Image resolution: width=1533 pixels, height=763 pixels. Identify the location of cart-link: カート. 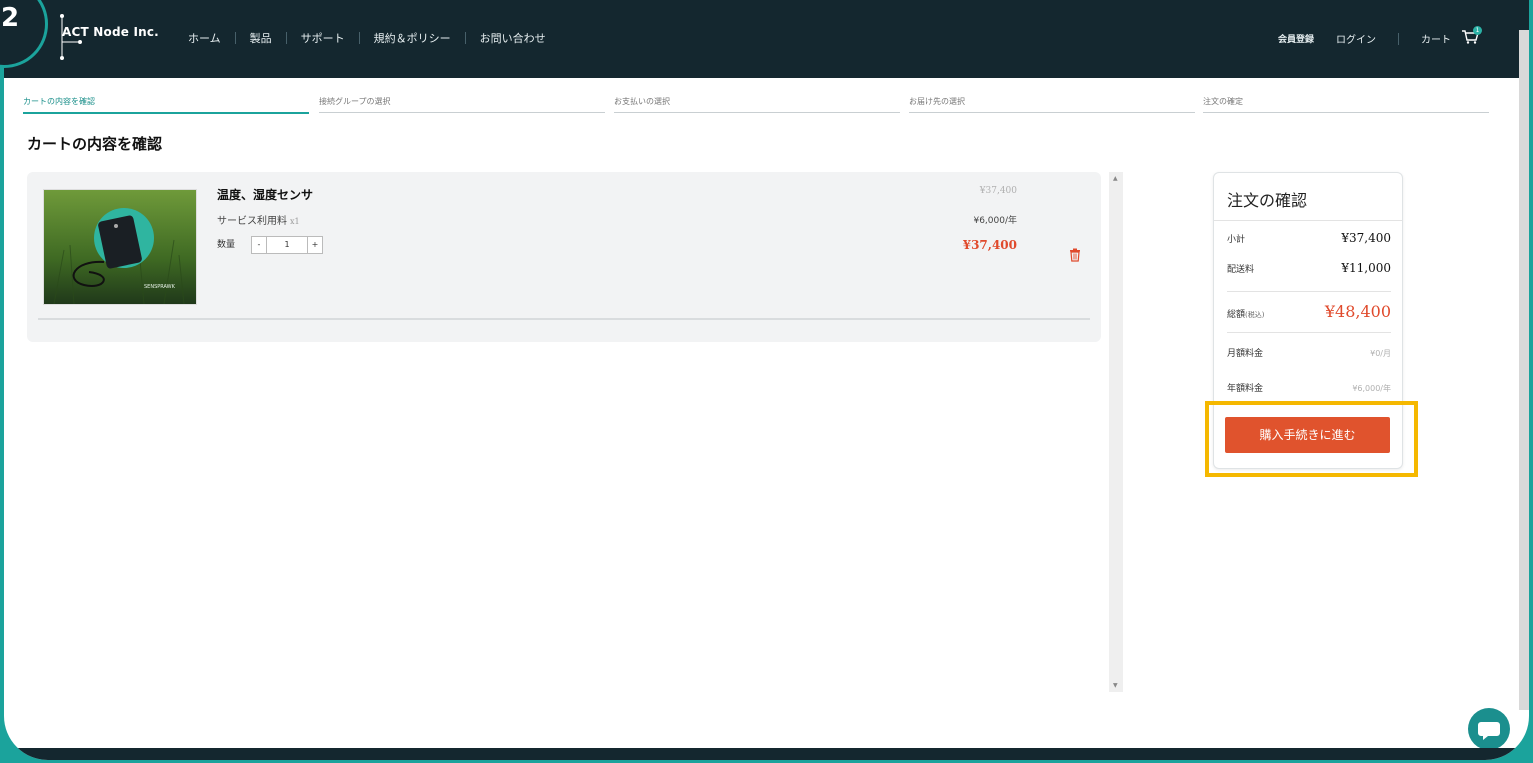
(1436, 38).